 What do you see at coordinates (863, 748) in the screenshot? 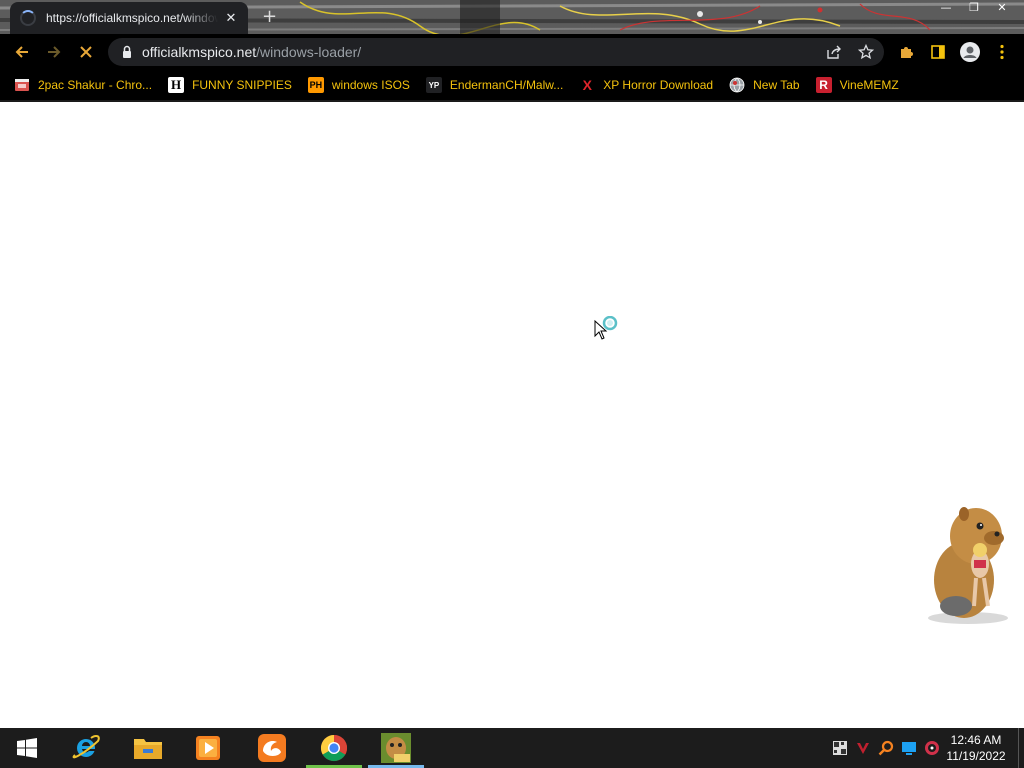
I see `antivirus-tray-icon` at bounding box center [863, 748].